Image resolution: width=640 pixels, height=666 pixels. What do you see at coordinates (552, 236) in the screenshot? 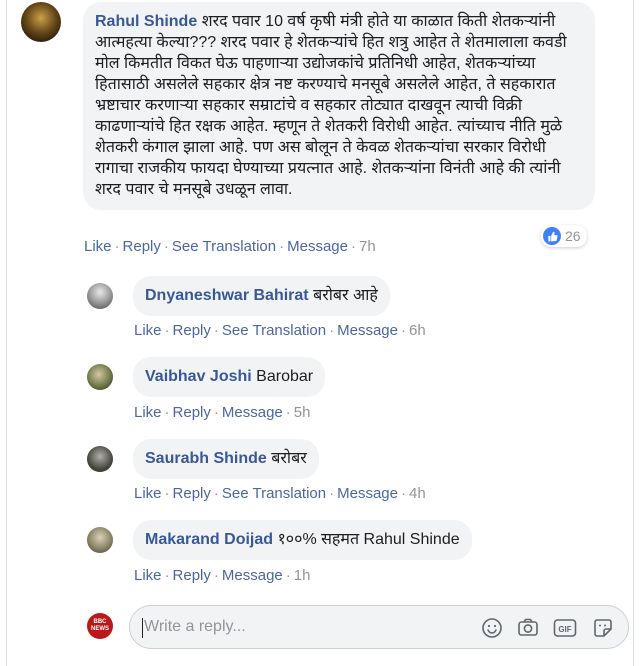
I see `thumbs-up-icon` at bounding box center [552, 236].